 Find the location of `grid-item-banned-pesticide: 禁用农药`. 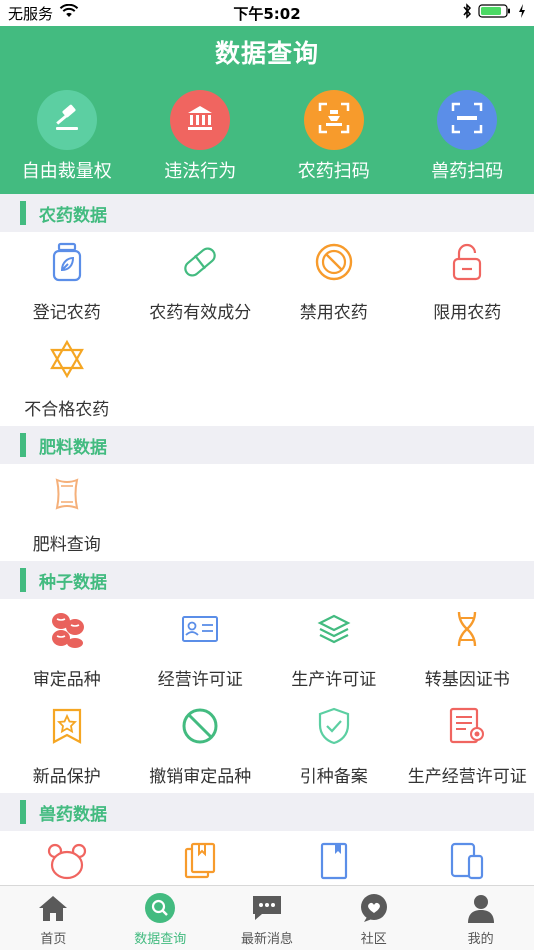

grid-item-banned-pesticide: 禁用农药 is located at coordinates (334, 280).